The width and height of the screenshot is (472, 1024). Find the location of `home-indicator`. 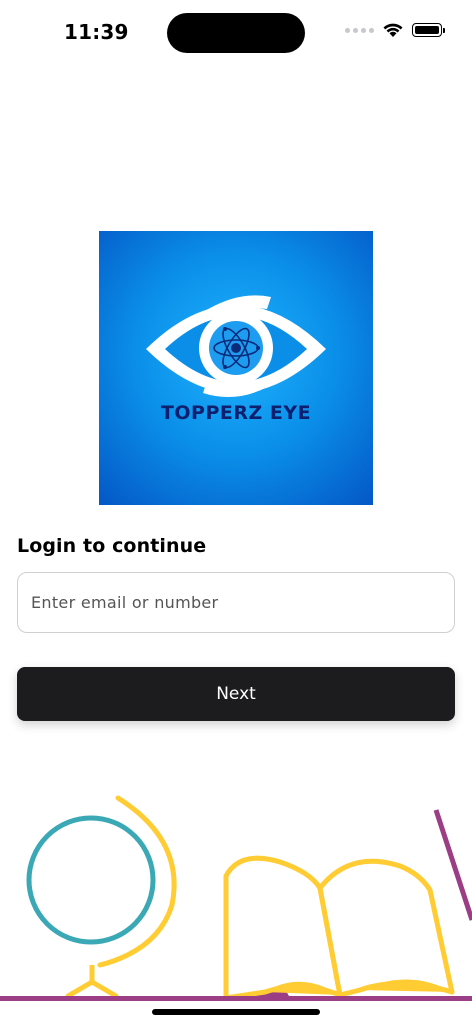

home-indicator is located at coordinates (236, 1012).